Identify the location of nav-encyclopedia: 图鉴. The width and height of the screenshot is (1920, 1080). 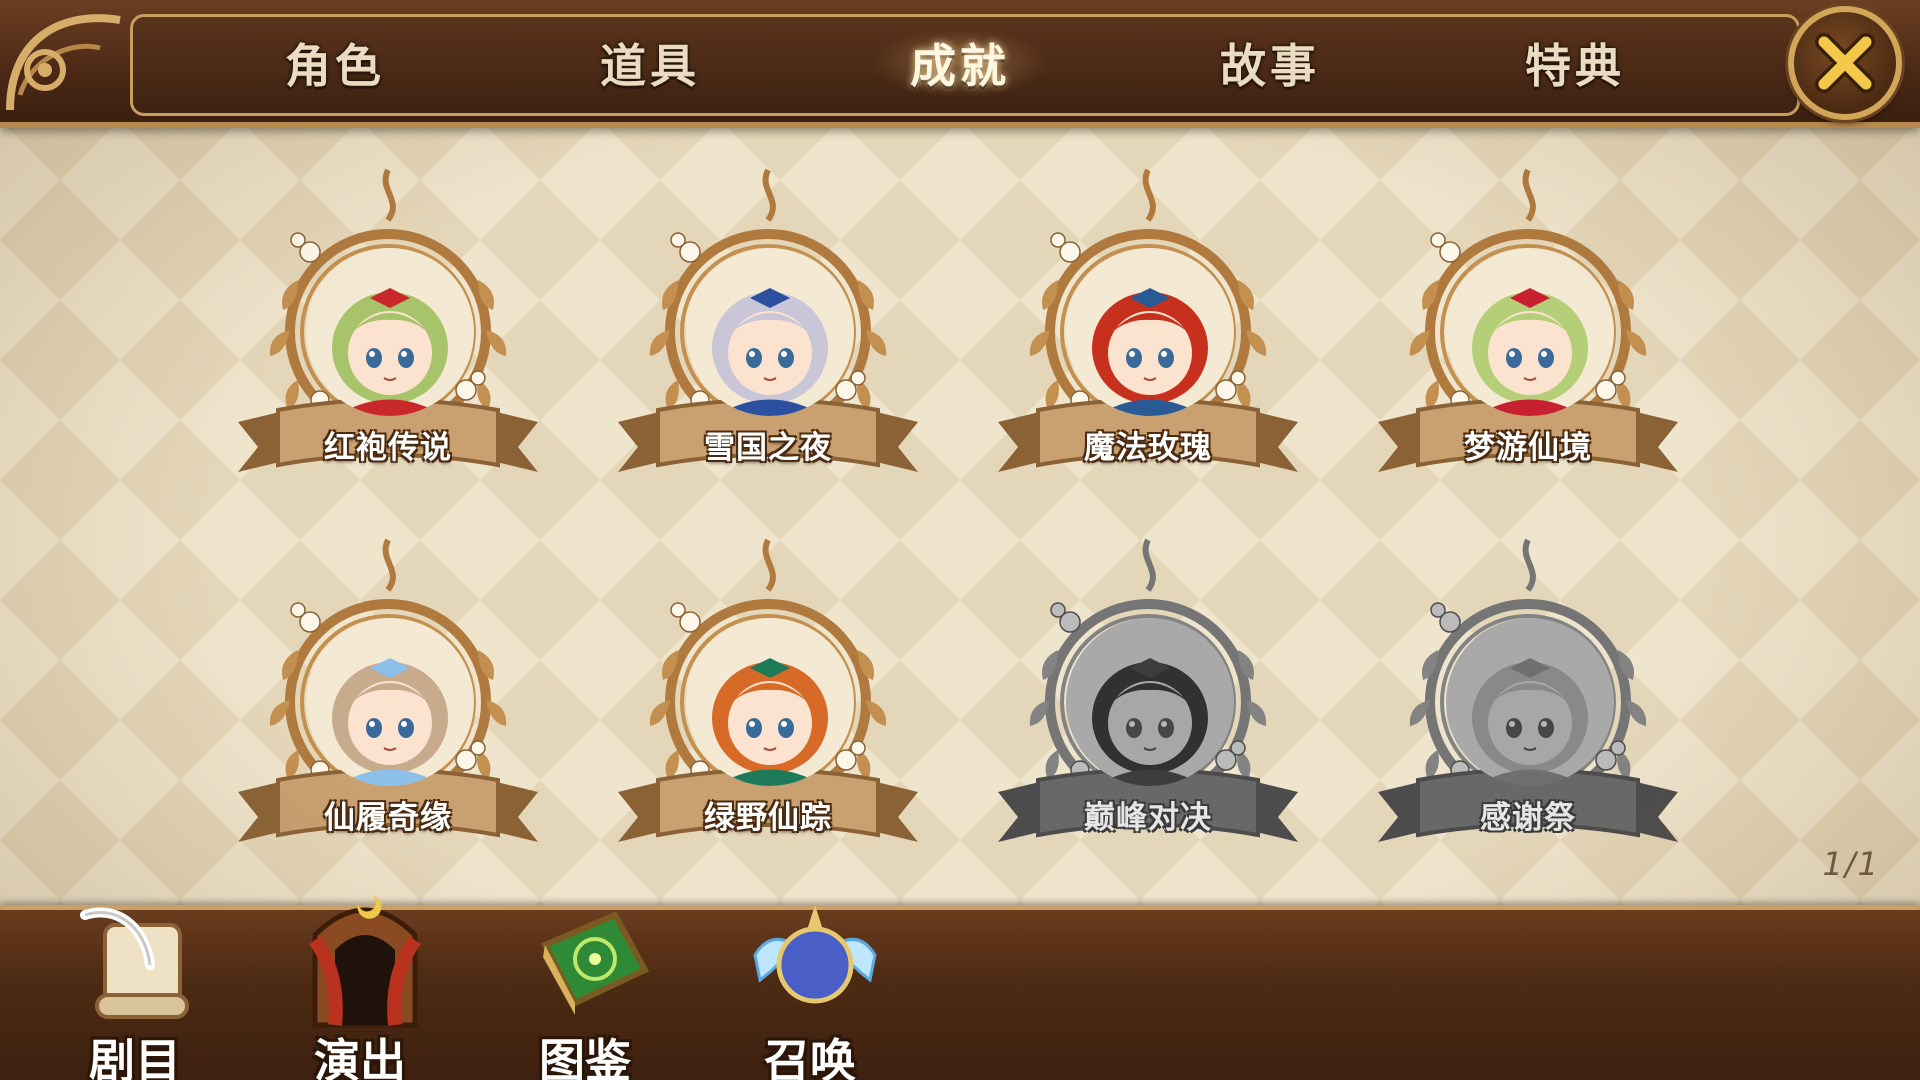
(585, 982).